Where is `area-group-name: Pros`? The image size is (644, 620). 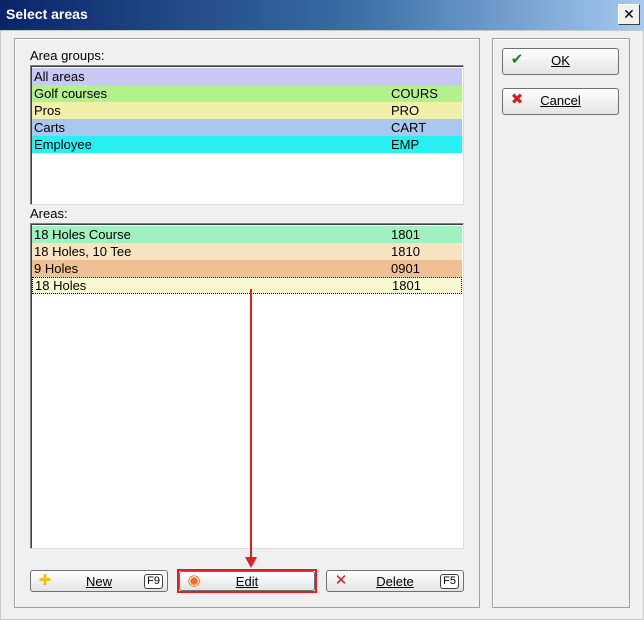
area-group-name: Pros is located at coordinates (47, 110).